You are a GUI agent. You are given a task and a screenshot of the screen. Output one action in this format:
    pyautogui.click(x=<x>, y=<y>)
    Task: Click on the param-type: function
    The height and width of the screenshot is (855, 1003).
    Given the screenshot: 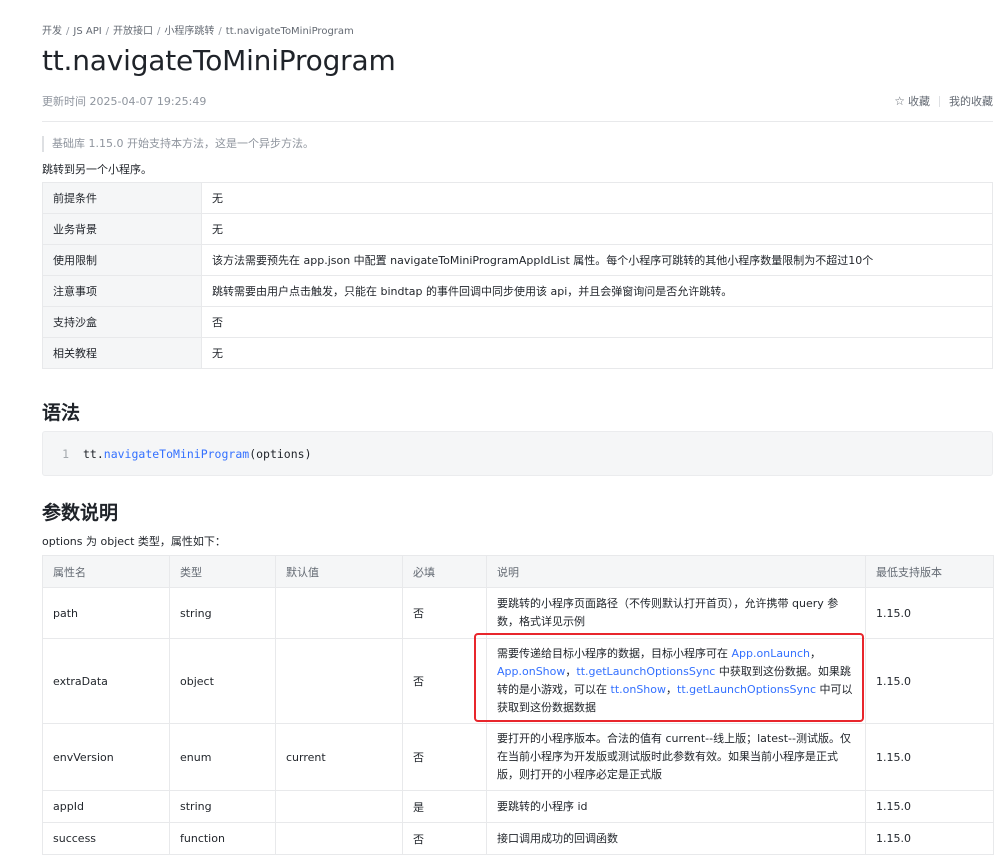 What is the action you would take?
    pyautogui.click(x=222, y=838)
    